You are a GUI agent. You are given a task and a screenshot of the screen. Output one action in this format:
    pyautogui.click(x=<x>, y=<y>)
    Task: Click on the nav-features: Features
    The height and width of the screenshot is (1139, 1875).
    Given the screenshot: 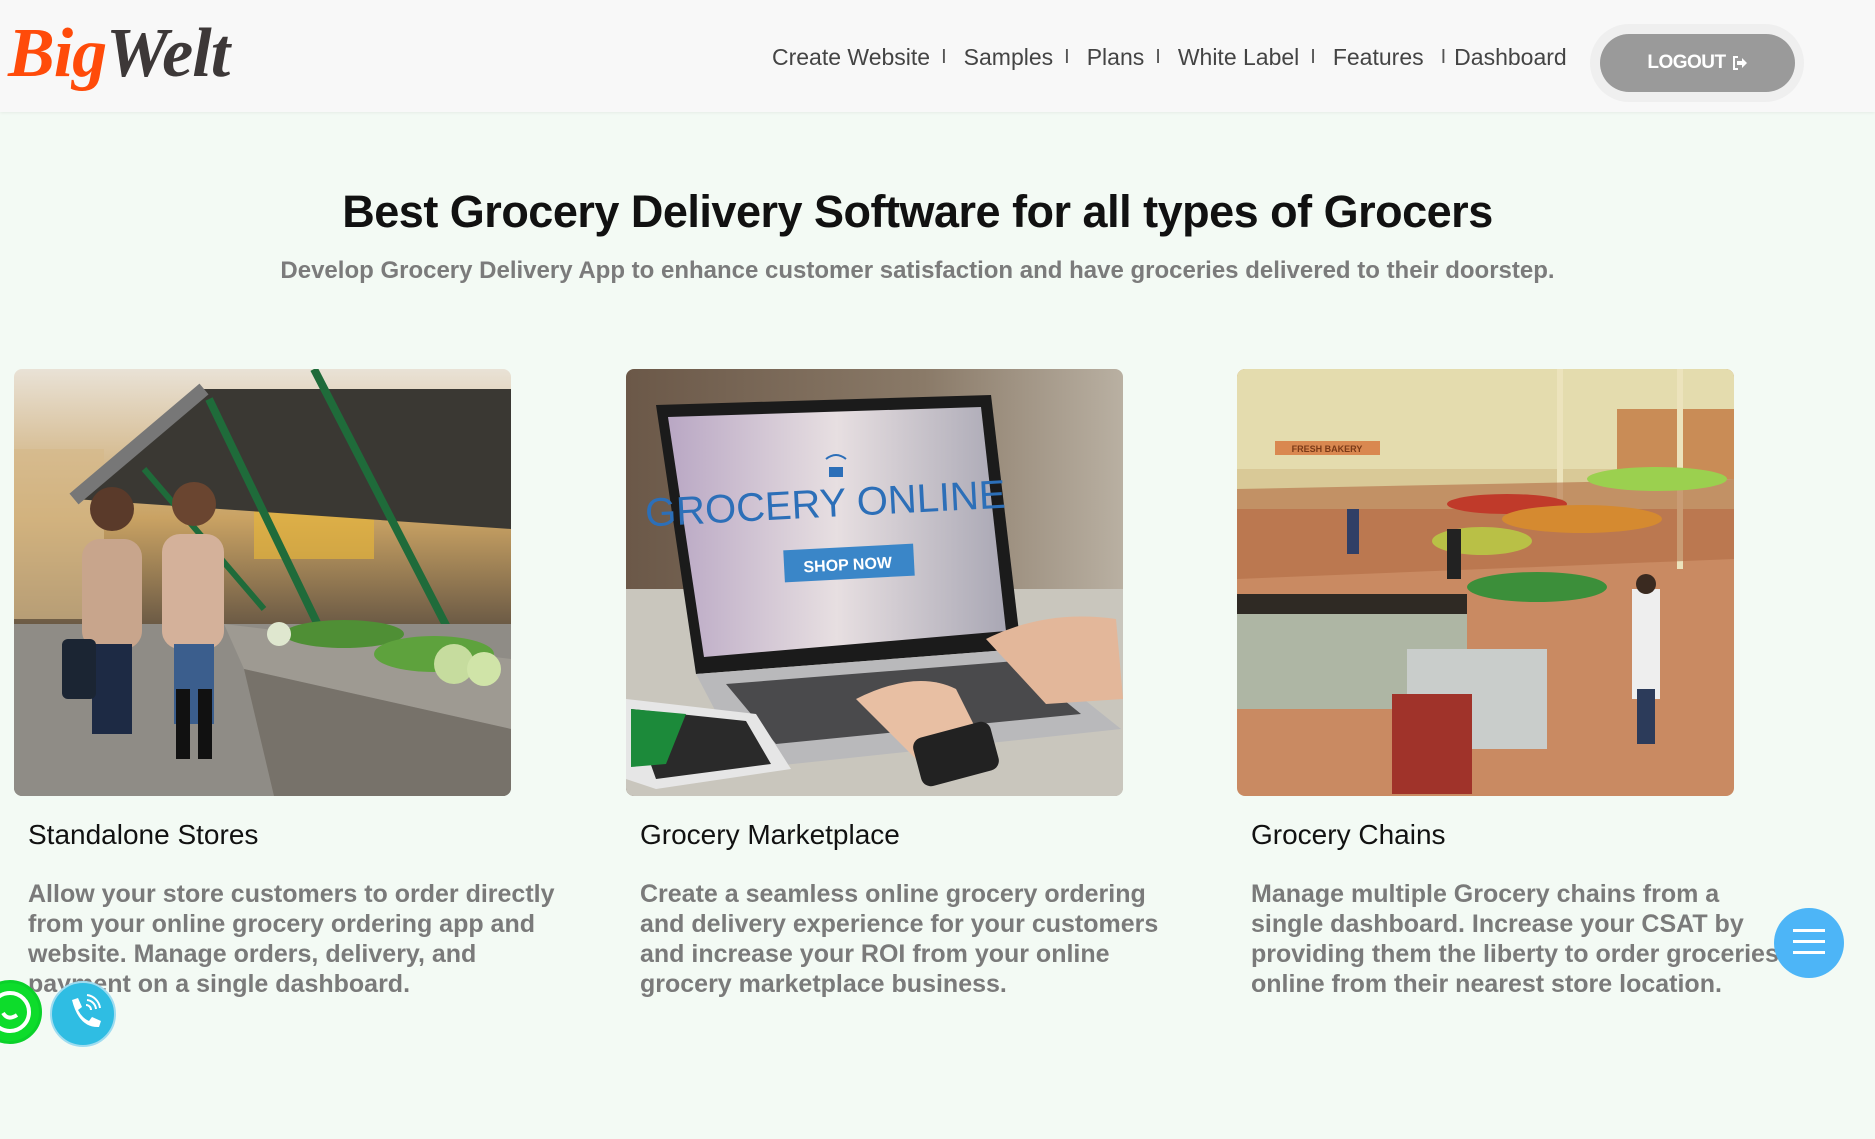 What is the action you would take?
    pyautogui.click(x=1378, y=57)
    